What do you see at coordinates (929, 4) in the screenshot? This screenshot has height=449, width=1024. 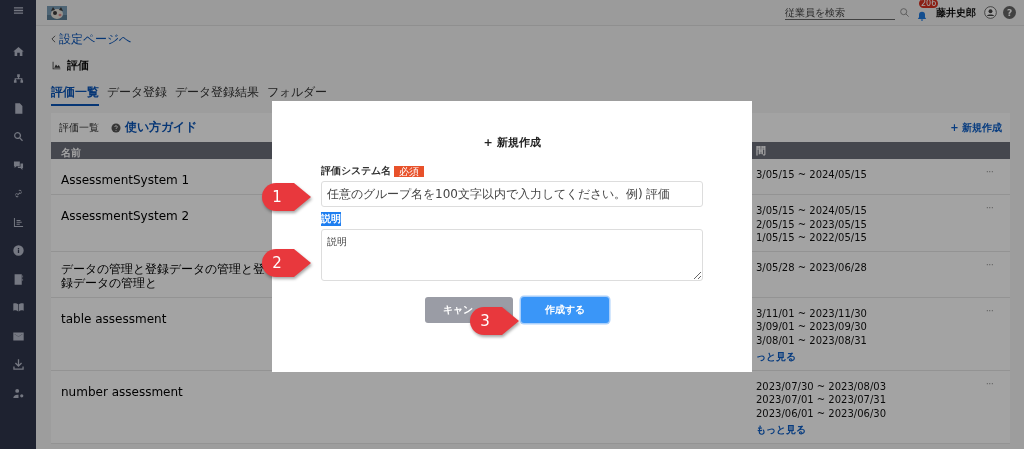 I see `notification-count: 206` at bounding box center [929, 4].